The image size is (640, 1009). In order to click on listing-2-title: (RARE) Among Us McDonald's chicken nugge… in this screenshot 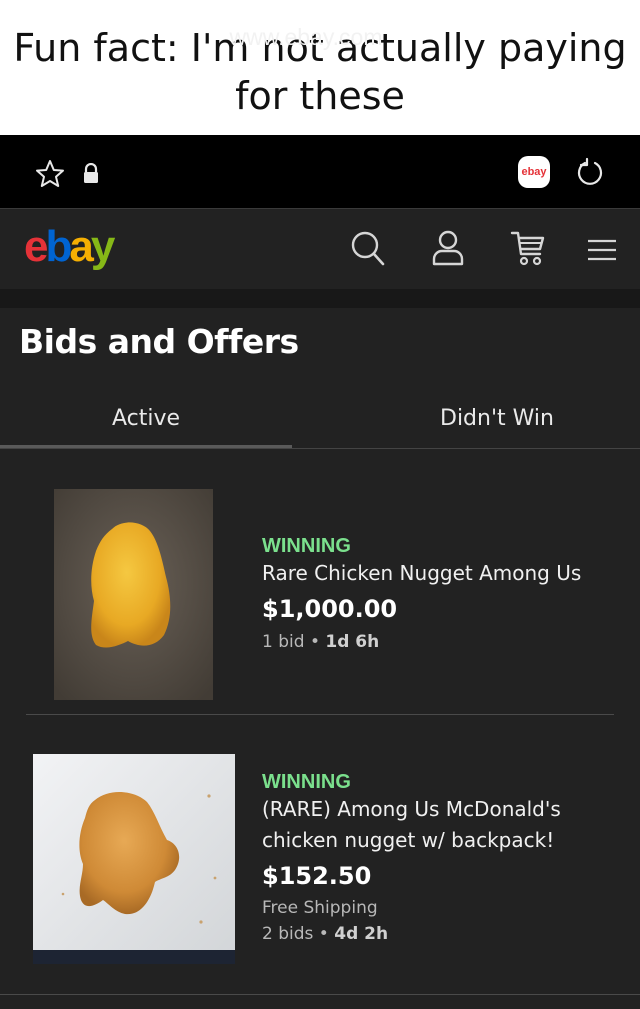, I will do `click(427, 825)`.